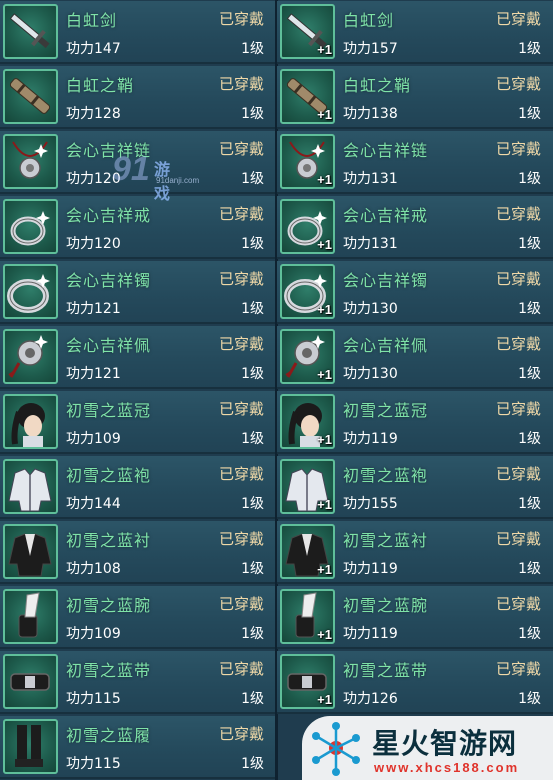 Image resolution: width=553 pixels, height=780 pixels. What do you see at coordinates (415, 682) in the screenshot?
I see `equipment-row: +1 初雪之蓝带 已穿戴 功力126 1级` at bounding box center [415, 682].